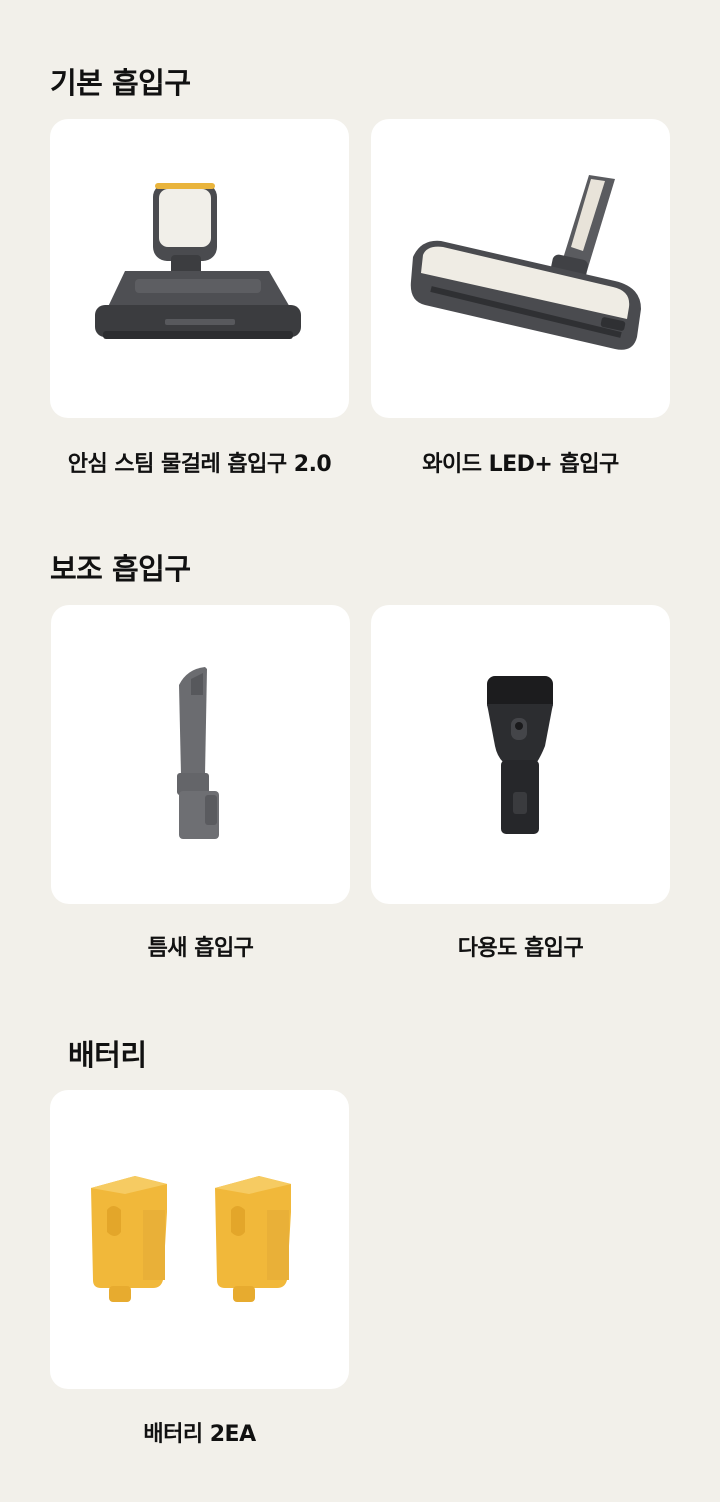 This screenshot has height=1502, width=720. I want to click on product-label-battery: 배터리 2EA, so click(199, 1434).